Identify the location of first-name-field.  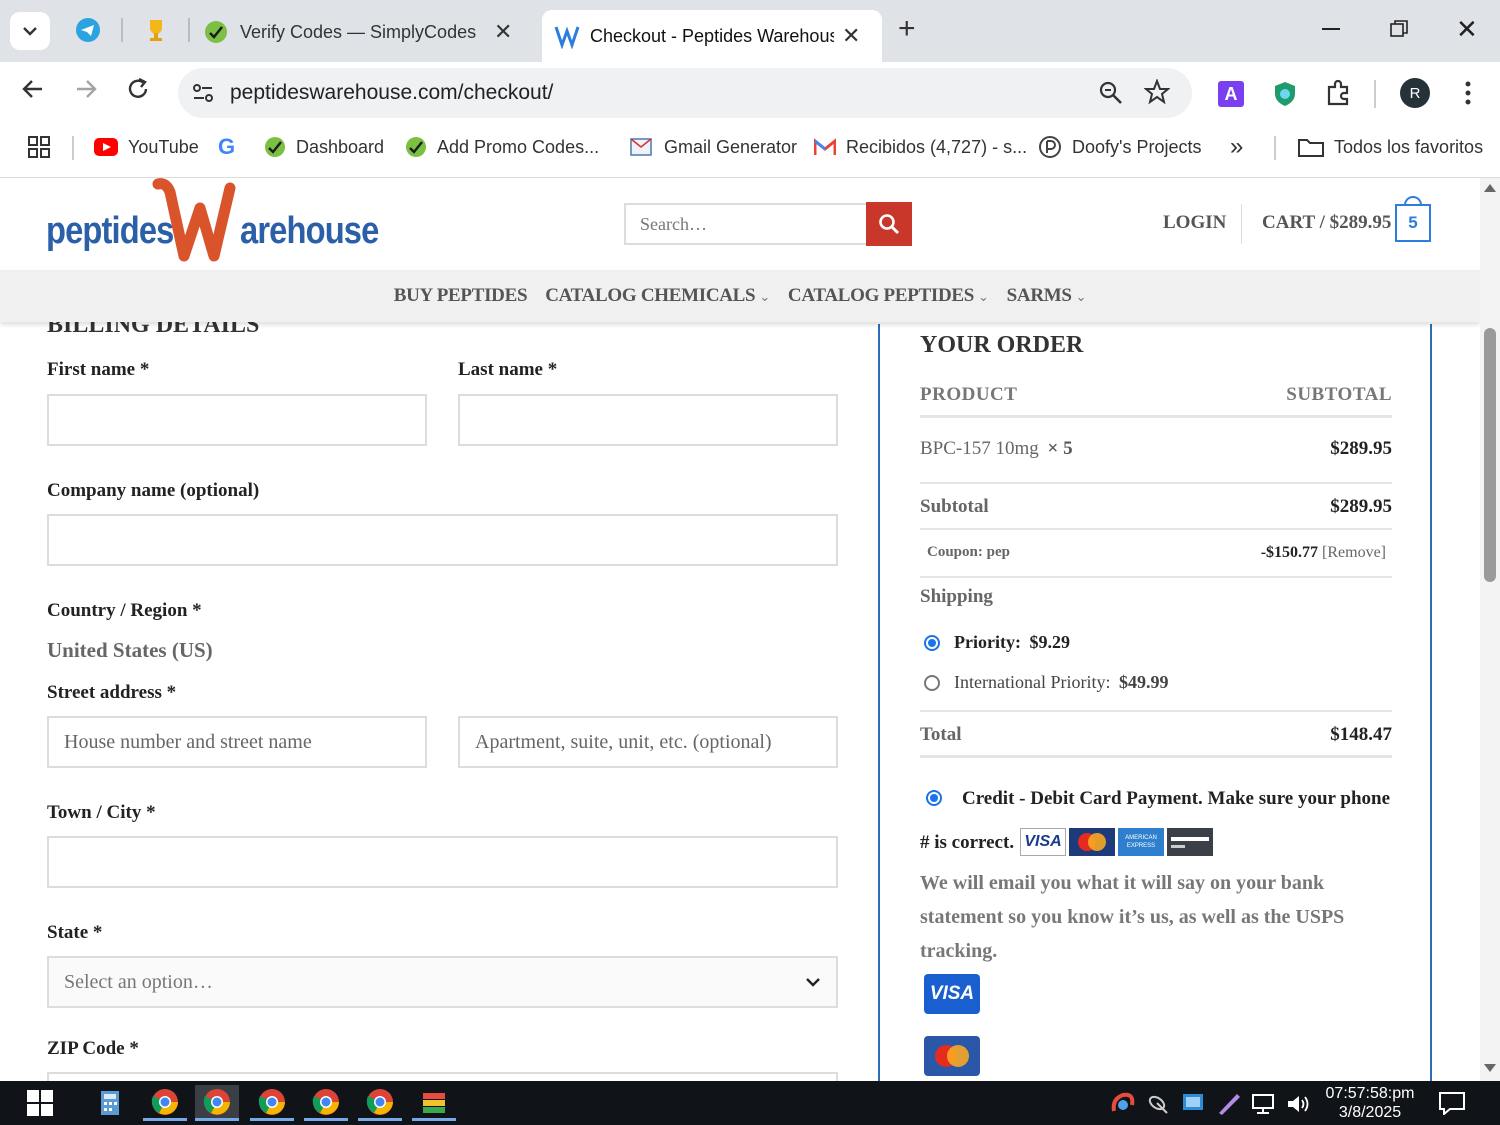
(237, 420).